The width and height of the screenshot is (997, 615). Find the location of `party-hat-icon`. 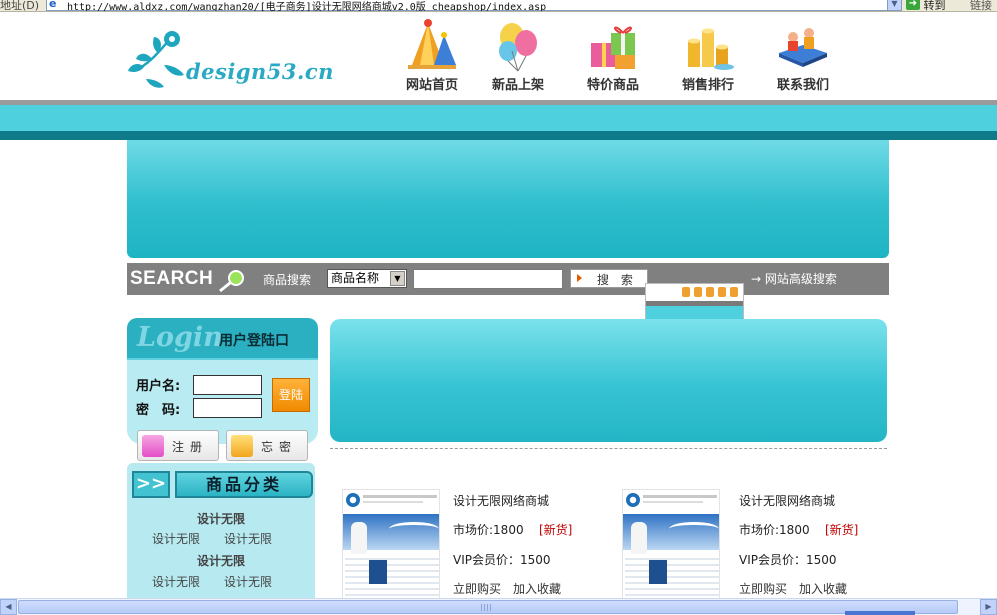

party-hat-icon is located at coordinates (432, 44).